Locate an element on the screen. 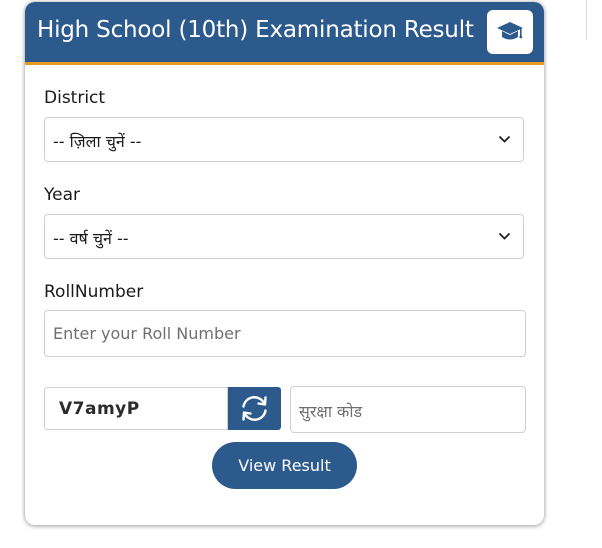 Image resolution: width=602 pixels, height=548 pixels. captcha-display: V7amyP is located at coordinates (136, 408).